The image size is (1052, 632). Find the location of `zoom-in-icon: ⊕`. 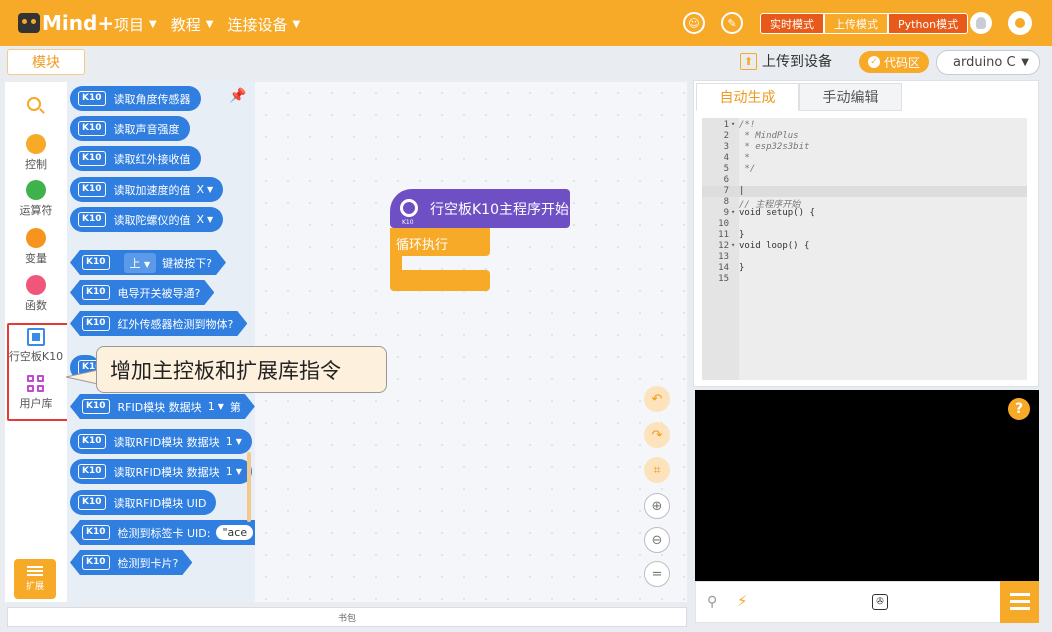

zoom-in-icon: ⊕ is located at coordinates (657, 506).